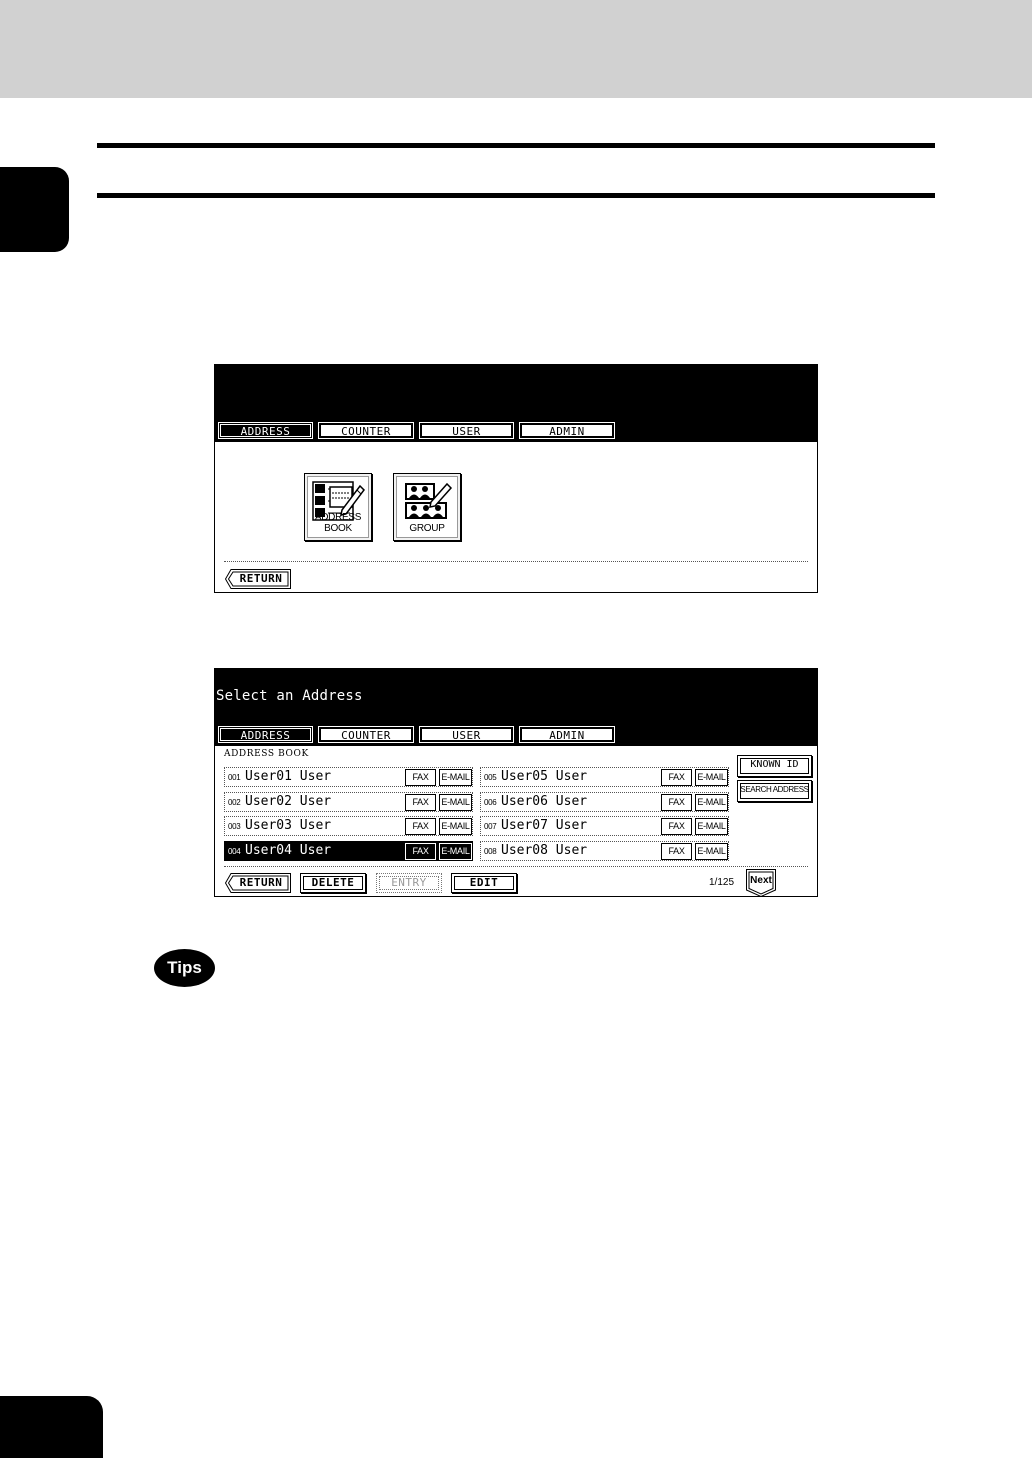  What do you see at coordinates (604, 802) in the screenshot?
I see `address-entry: 006 User06 User FAX E-MAIL` at bounding box center [604, 802].